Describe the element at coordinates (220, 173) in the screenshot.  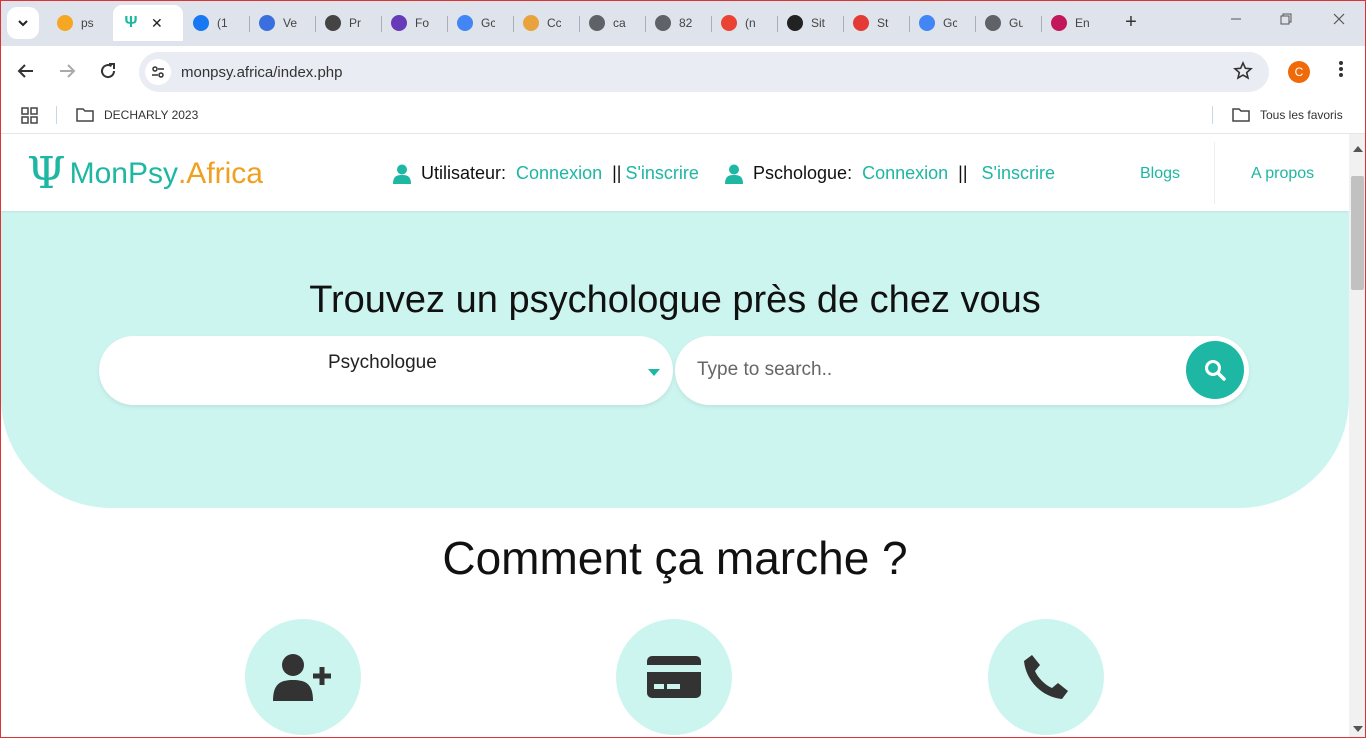
I see `logo-text-africa: .Africa` at that location.